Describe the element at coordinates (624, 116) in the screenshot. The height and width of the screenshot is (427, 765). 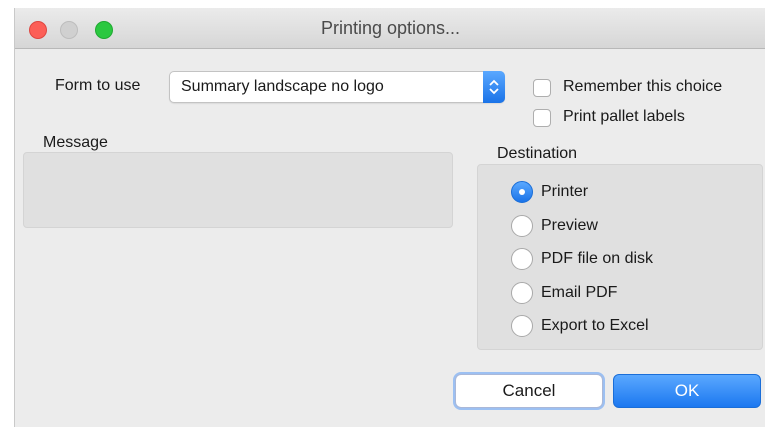
I see `print-pallet-labels-label: Print pallet labels` at that location.